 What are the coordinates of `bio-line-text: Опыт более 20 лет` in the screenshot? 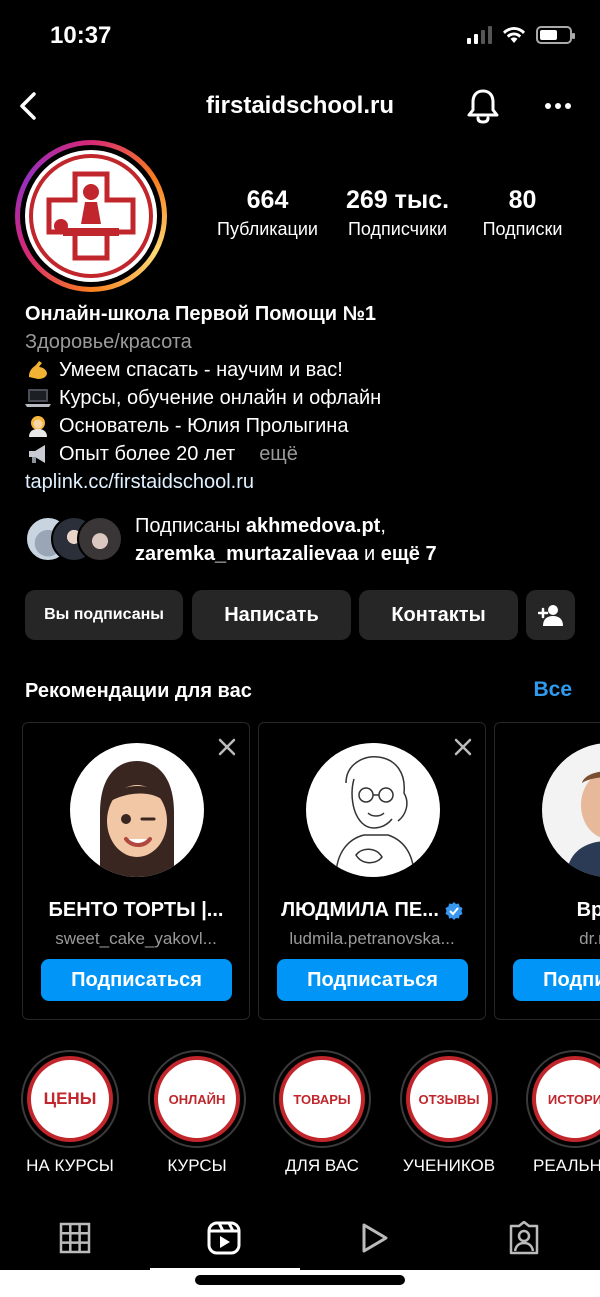 It's located at (147, 454).